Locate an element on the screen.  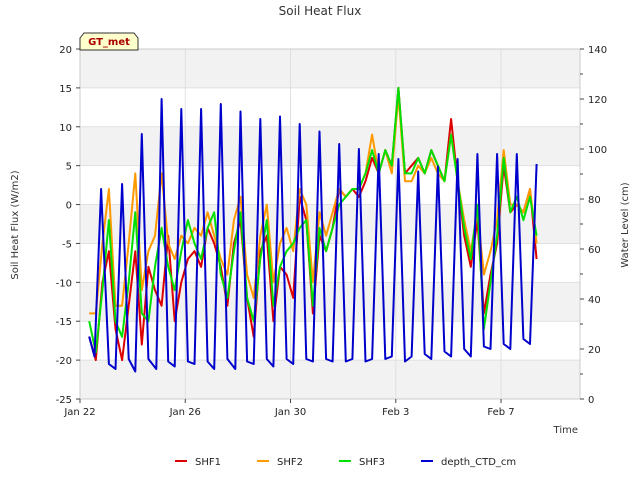
legend-label-shf1: SHF1 is located at coordinates (208, 462).